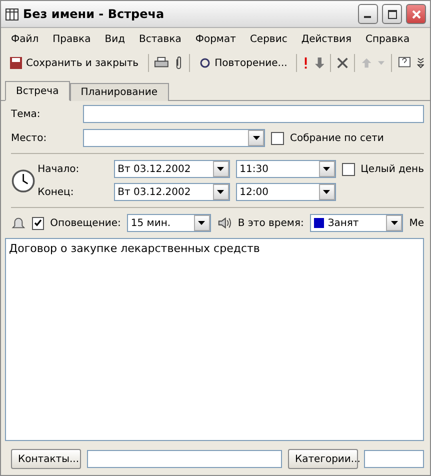 The image size is (431, 476). What do you see at coordinates (85, 223) in the screenshot?
I see `checkbox-label: Оповещение:` at bounding box center [85, 223].